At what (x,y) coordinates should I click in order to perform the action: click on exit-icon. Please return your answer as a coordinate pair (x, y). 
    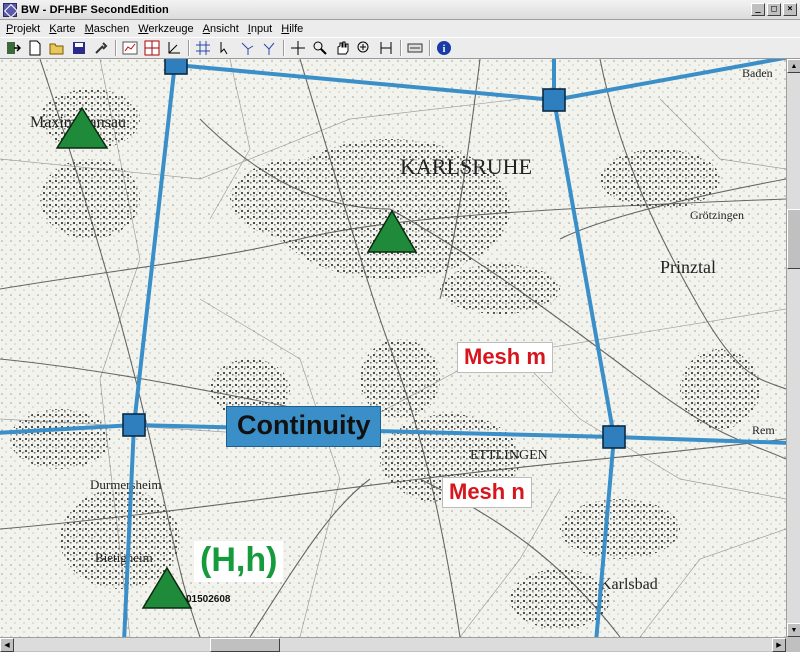
    Looking at the image, I should click on (13, 48).